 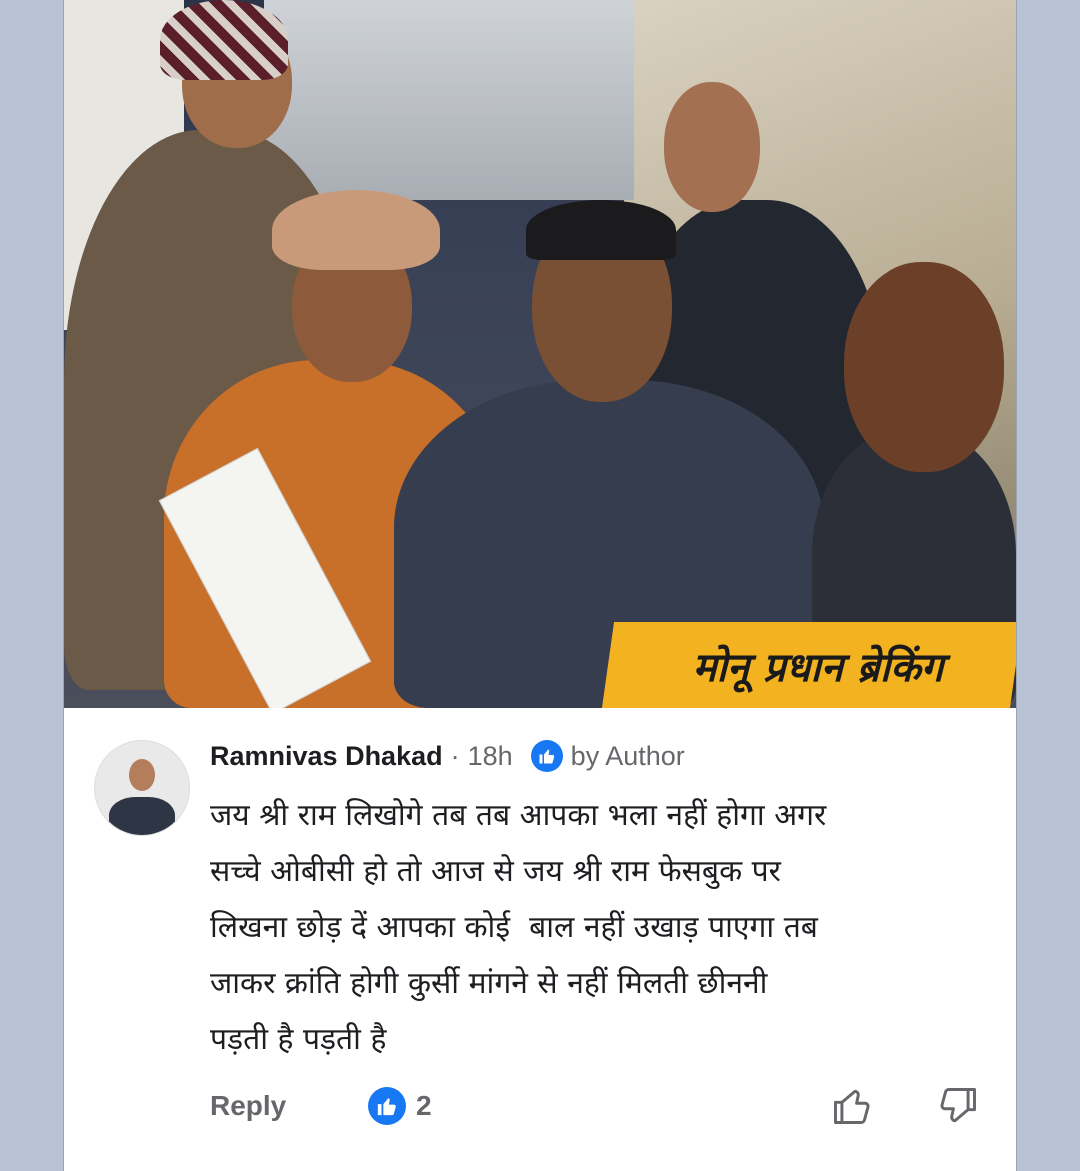 I want to click on person-right-front-head, so click(x=924, y=367).